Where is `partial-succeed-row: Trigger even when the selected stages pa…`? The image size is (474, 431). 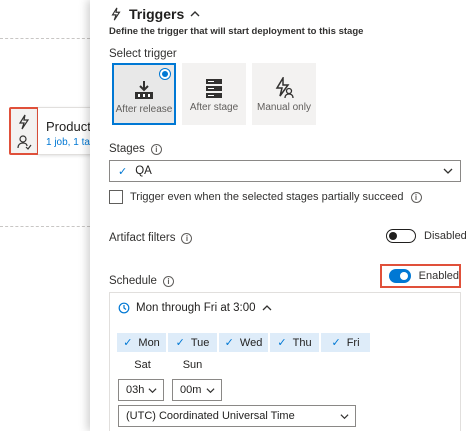
partial-succeed-row: Trigger even when the selected stages pa… is located at coordinates (265, 197).